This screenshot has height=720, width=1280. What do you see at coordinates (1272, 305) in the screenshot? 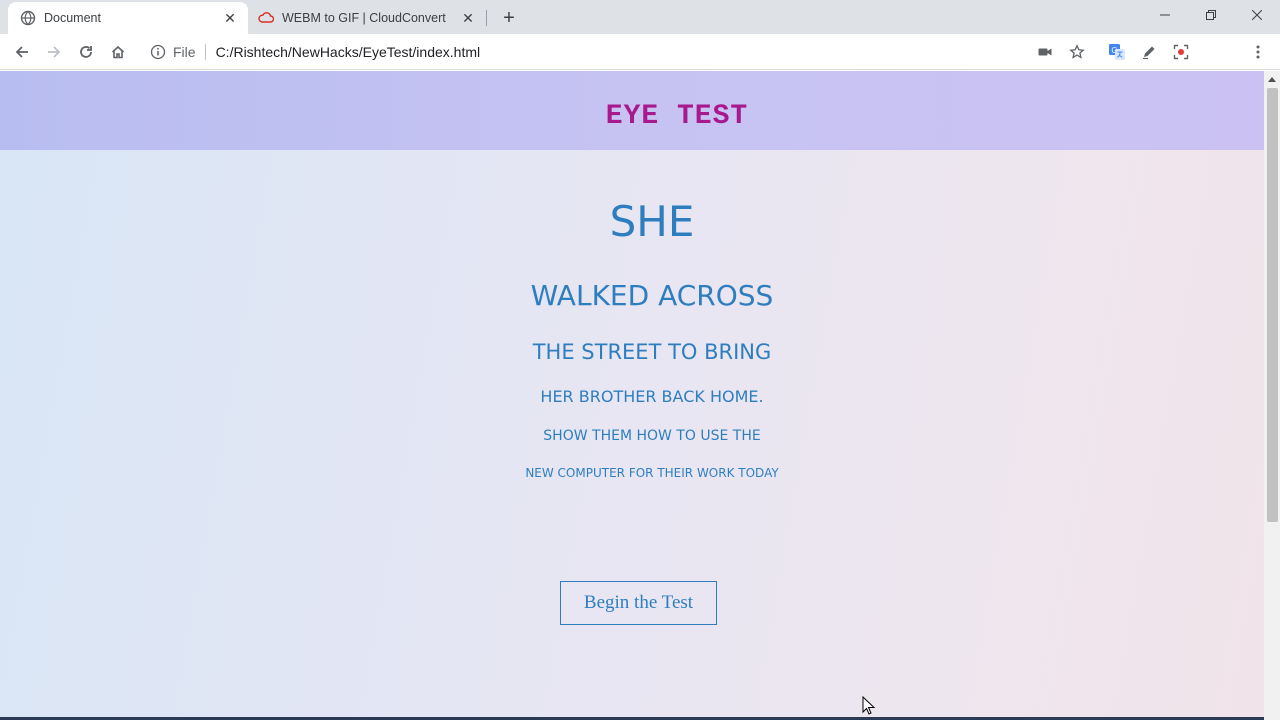
I see `scrollbar-thumb` at bounding box center [1272, 305].